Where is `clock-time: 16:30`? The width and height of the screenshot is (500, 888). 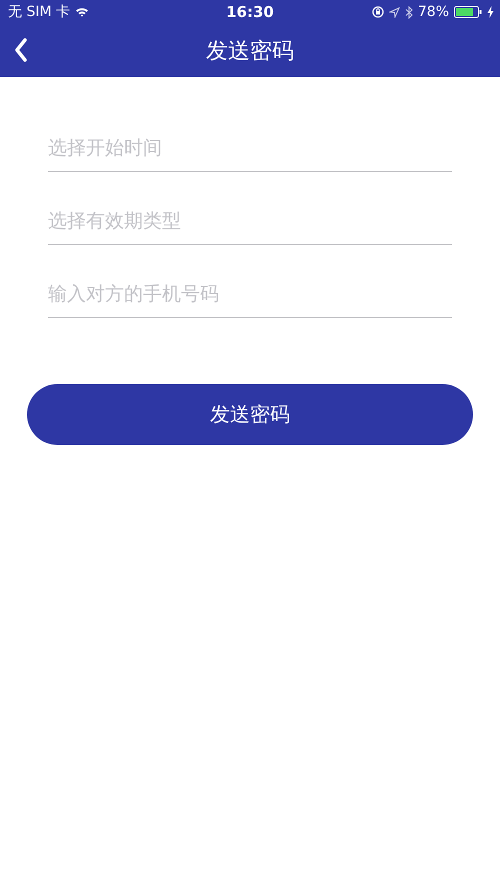
clock-time: 16:30 is located at coordinates (250, 12).